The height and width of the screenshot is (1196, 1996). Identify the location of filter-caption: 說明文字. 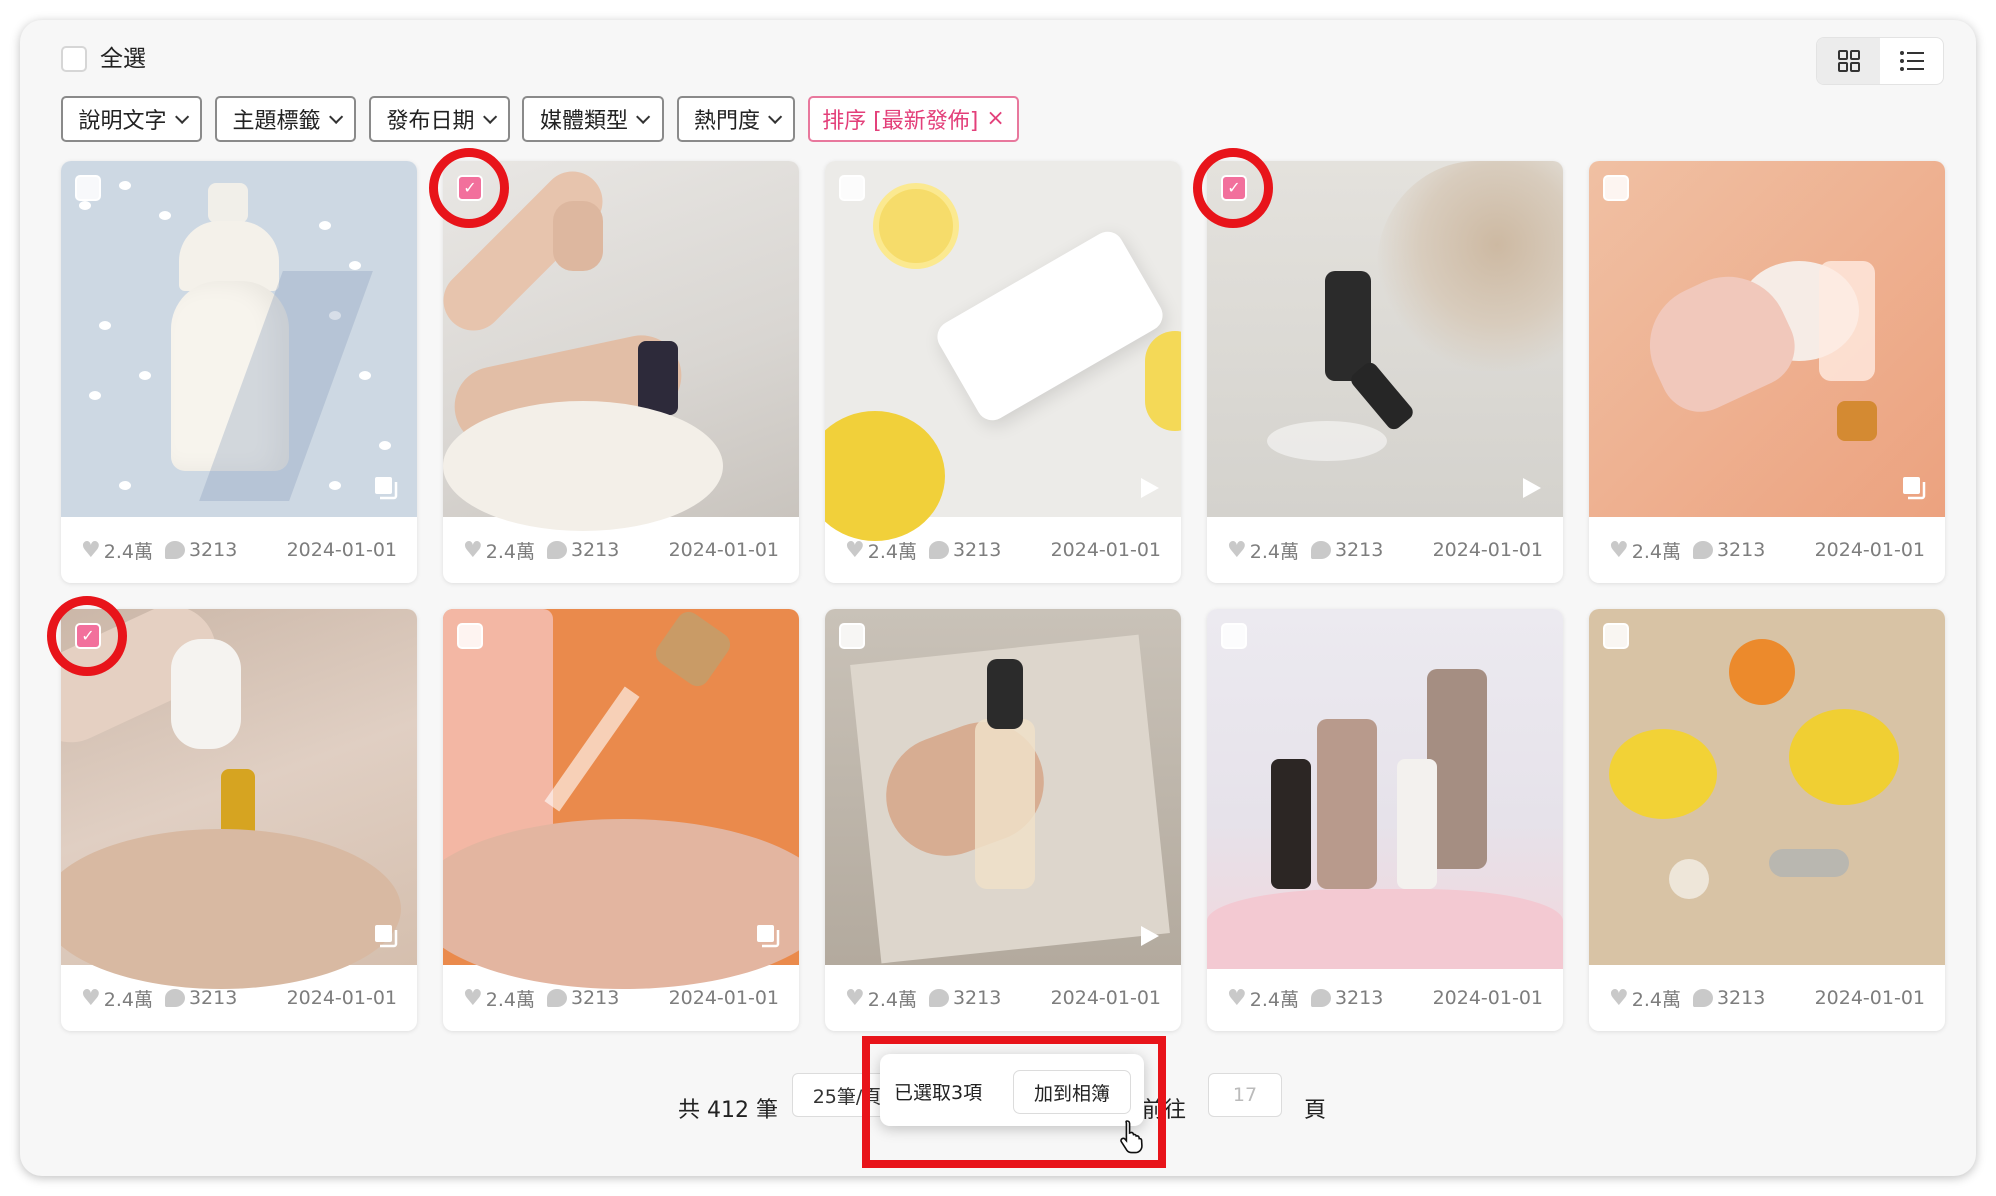
(131, 119).